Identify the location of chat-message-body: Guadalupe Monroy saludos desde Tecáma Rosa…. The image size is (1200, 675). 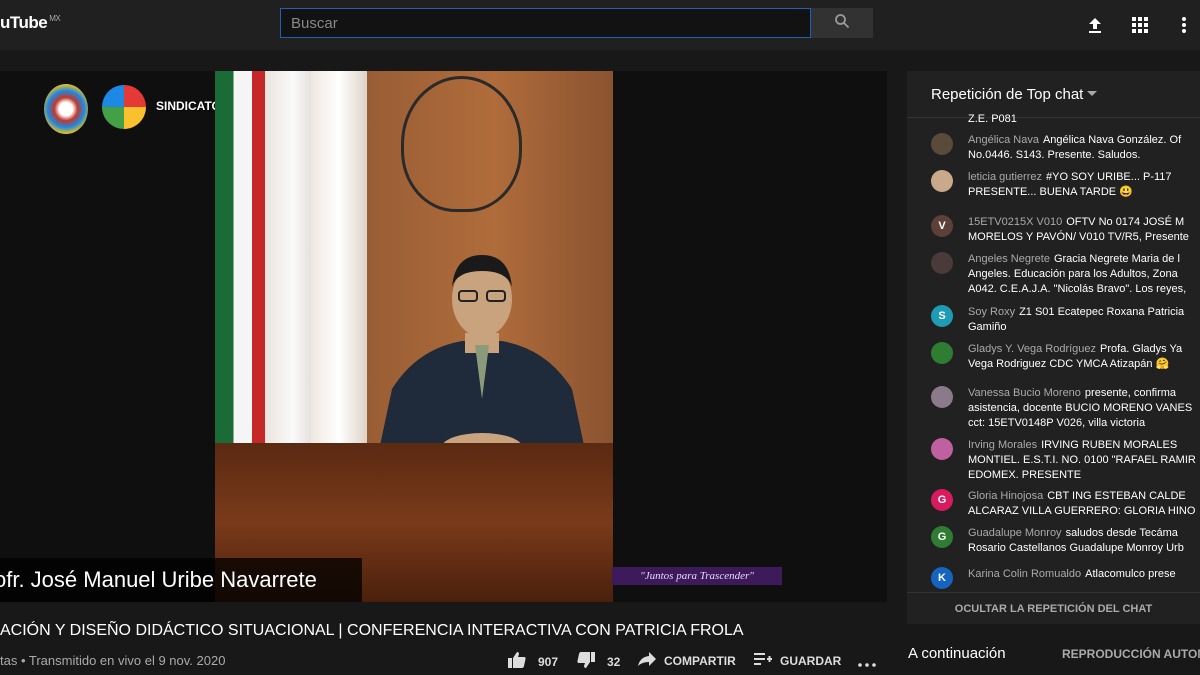
(1084, 541).